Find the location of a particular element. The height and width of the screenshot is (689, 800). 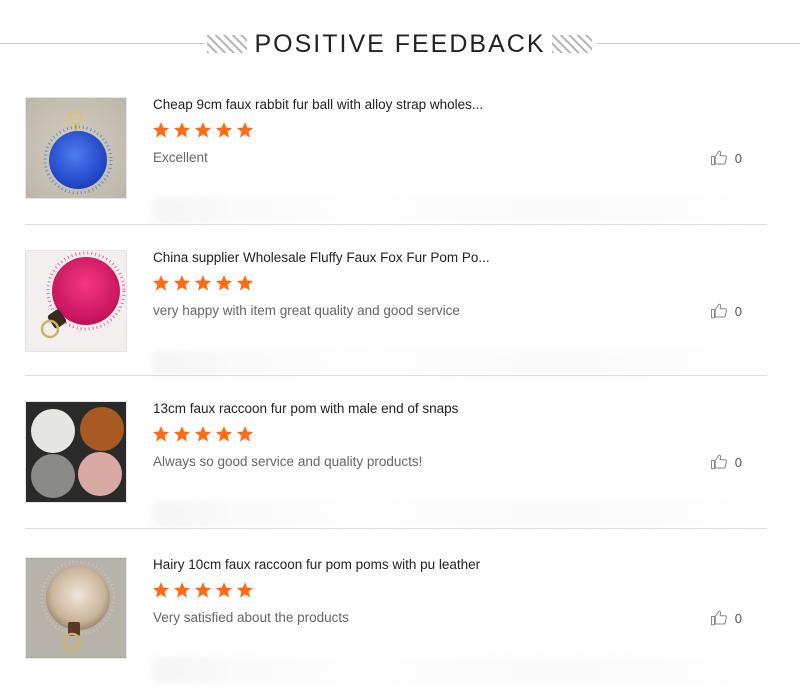

review-comment: Excellent is located at coordinates (180, 157).